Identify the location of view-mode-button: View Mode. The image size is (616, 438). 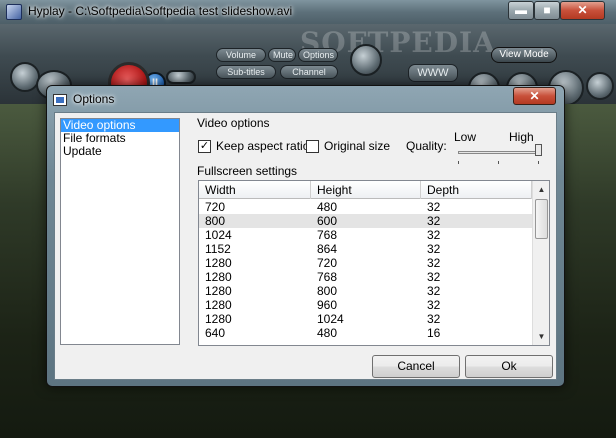
(524, 55).